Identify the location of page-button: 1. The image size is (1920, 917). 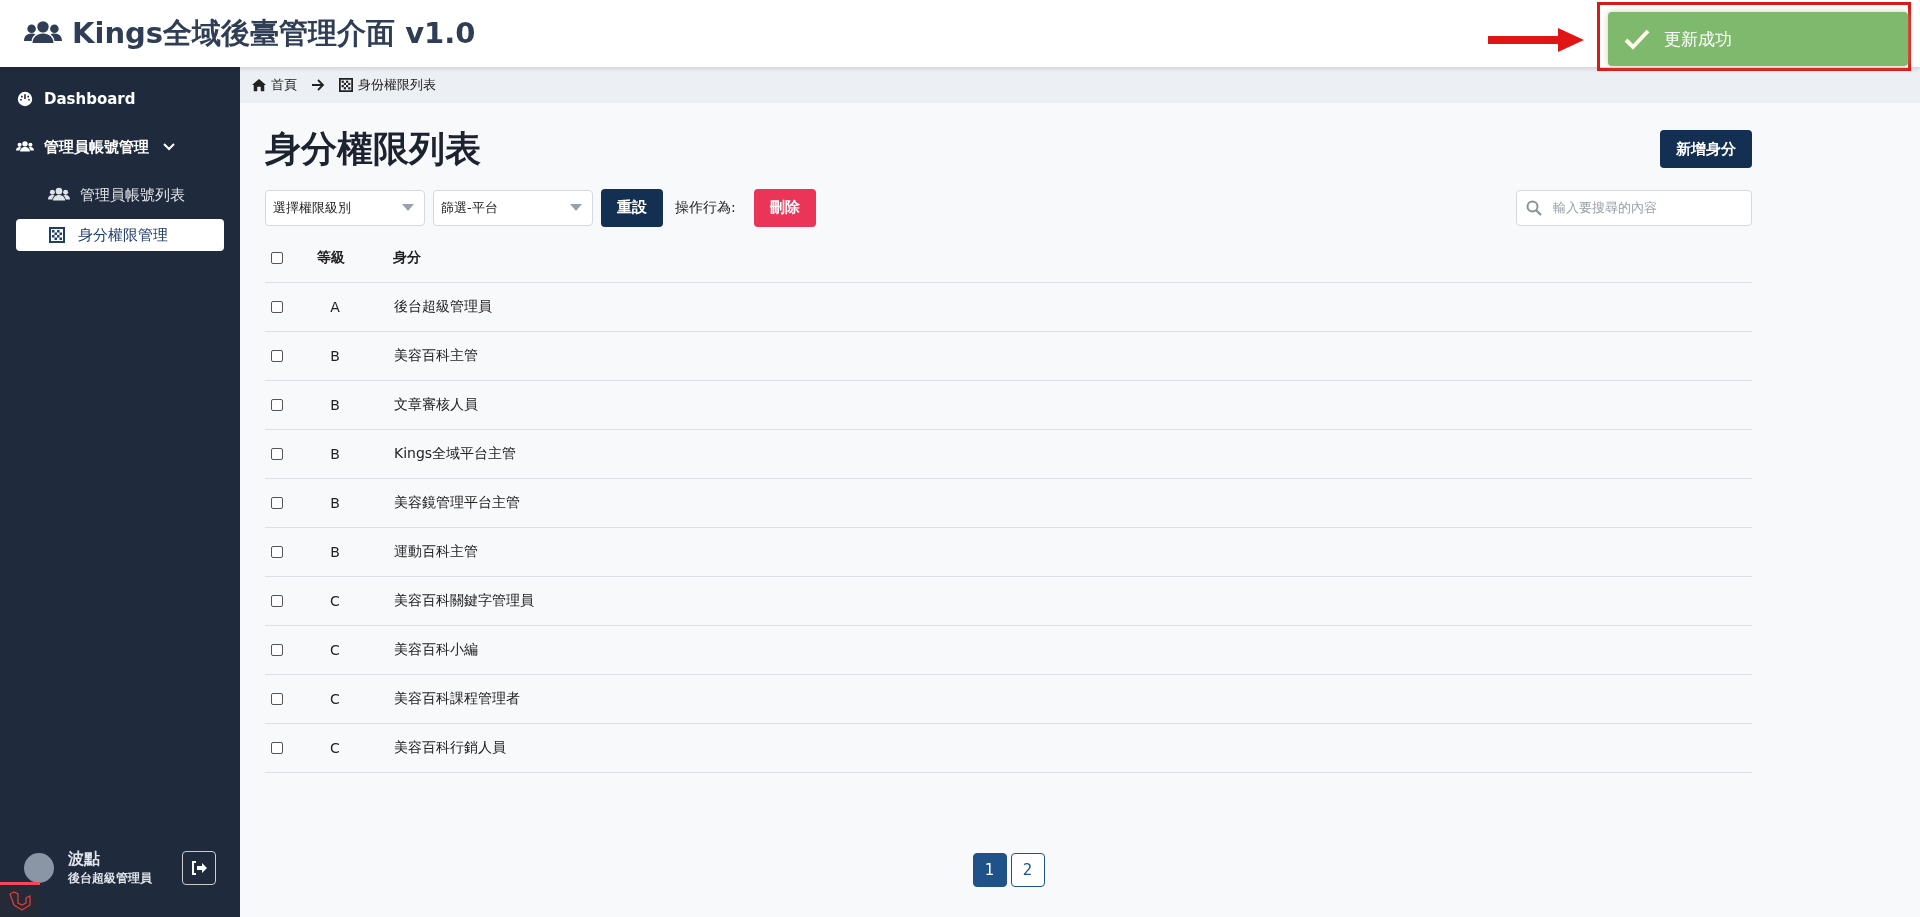
(989, 870).